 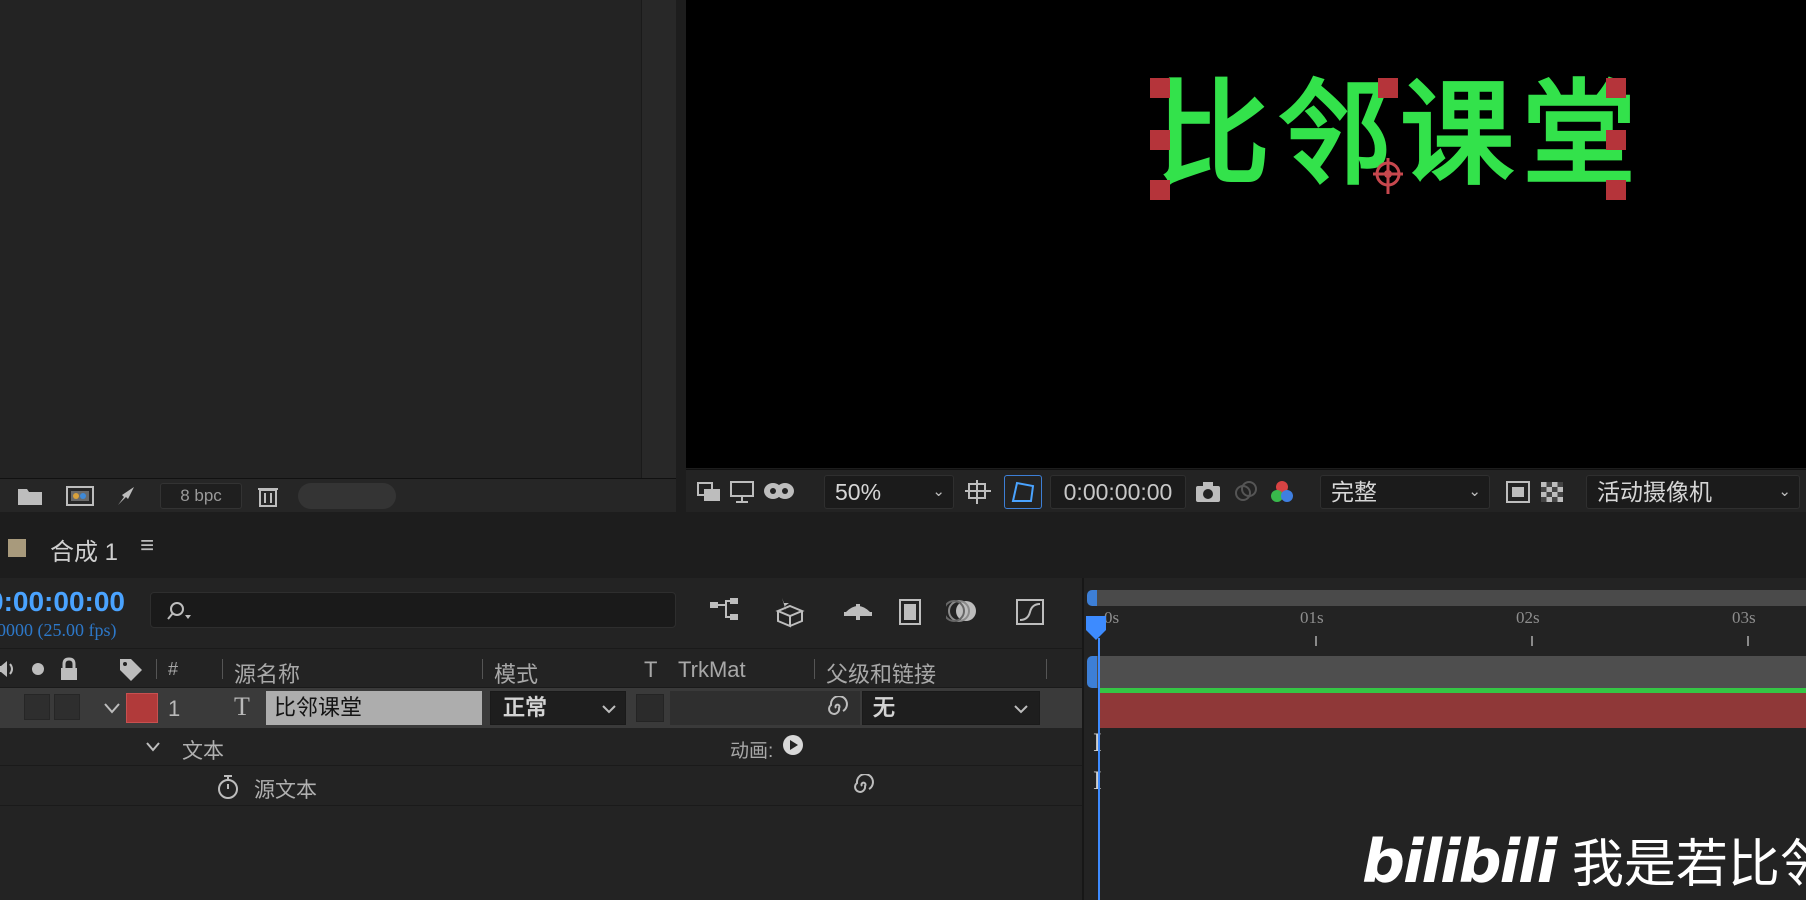 What do you see at coordinates (1092, 598) in the screenshot?
I see `time-navigator-start-handle` at bounding box center [1092, 598].